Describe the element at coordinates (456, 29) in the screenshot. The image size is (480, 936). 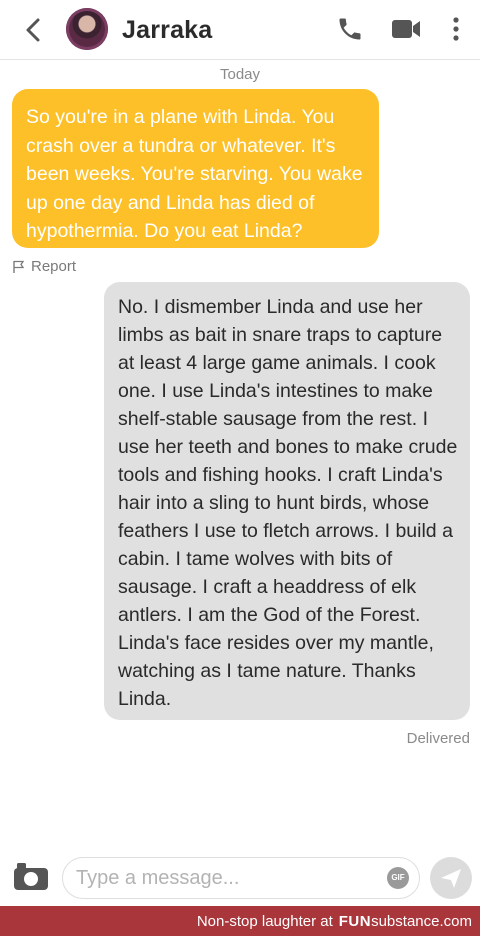
I see `more-vertical-icon` at that location.